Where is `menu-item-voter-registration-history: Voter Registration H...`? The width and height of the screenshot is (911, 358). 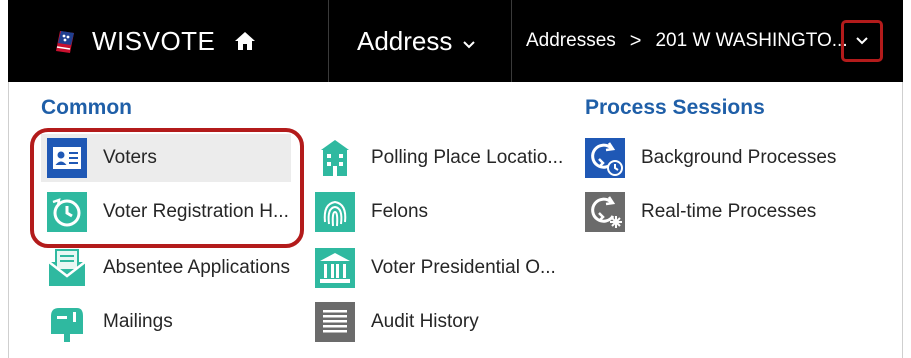 menu-item-voter-registration-history: Voter Registration H... is located at coordinates (166, 212).